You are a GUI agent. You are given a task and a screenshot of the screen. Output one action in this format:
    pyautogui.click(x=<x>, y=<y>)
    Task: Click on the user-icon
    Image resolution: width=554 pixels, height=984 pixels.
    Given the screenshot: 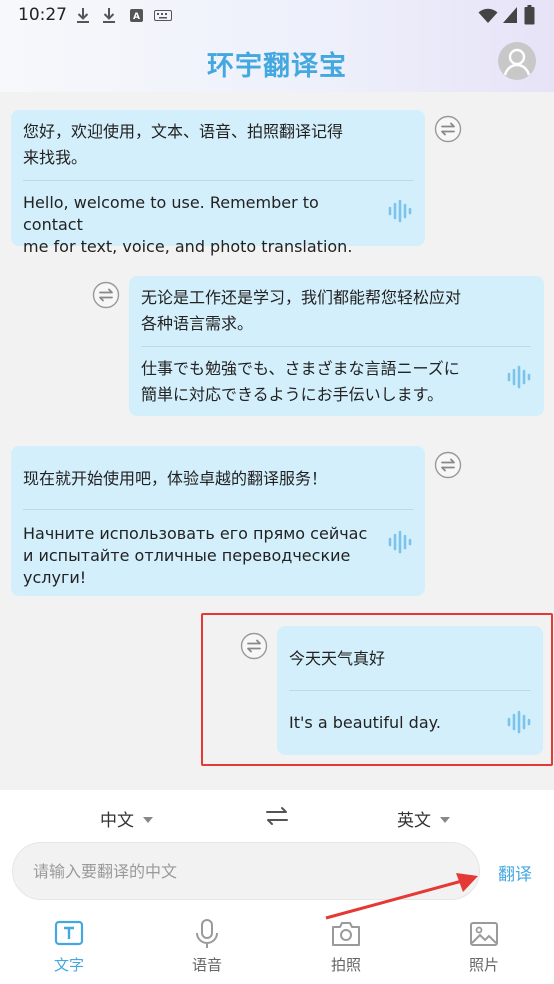 What is the action you would take?
    pyautogui.click(x=517, y=62)
    